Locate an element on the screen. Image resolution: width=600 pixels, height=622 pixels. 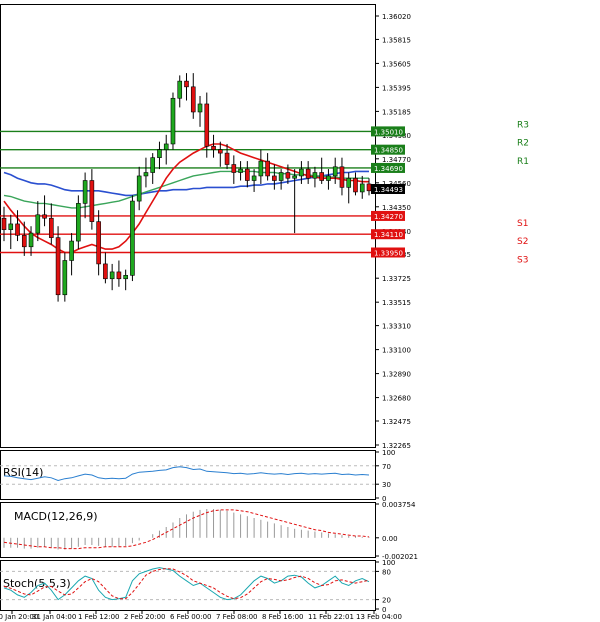
price-tick-label: 1.35605 is located at coordinates (396, 64).